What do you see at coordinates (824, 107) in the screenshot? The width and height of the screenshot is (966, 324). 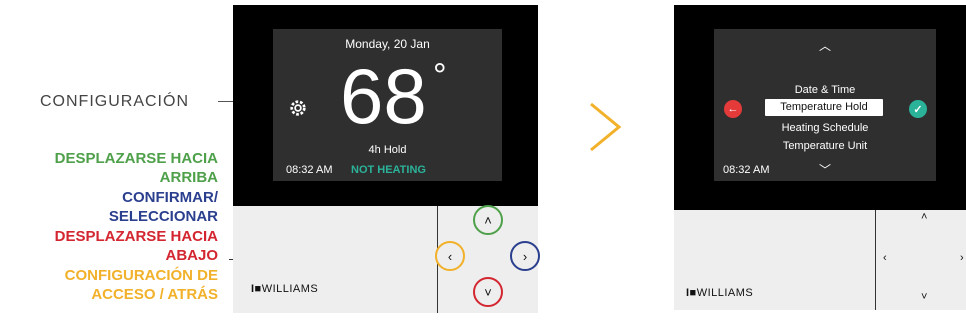 I see `menu-item-temperature-hold-selected: Temperature Hold` at bounding box center [824, 107].